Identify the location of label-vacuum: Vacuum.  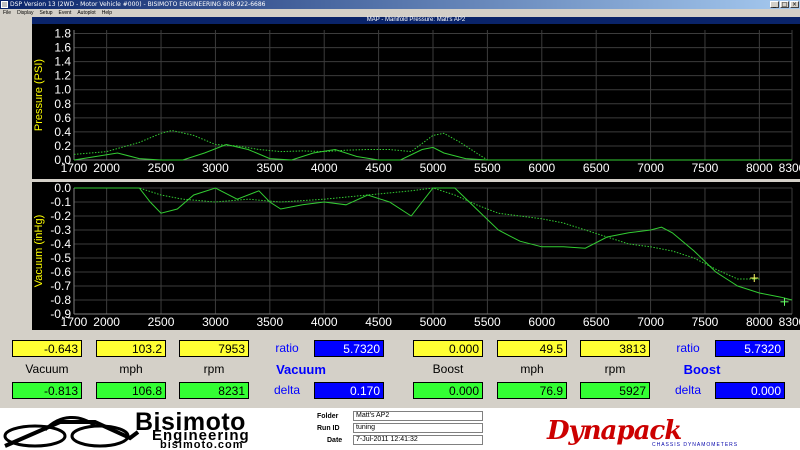
(47, 369).